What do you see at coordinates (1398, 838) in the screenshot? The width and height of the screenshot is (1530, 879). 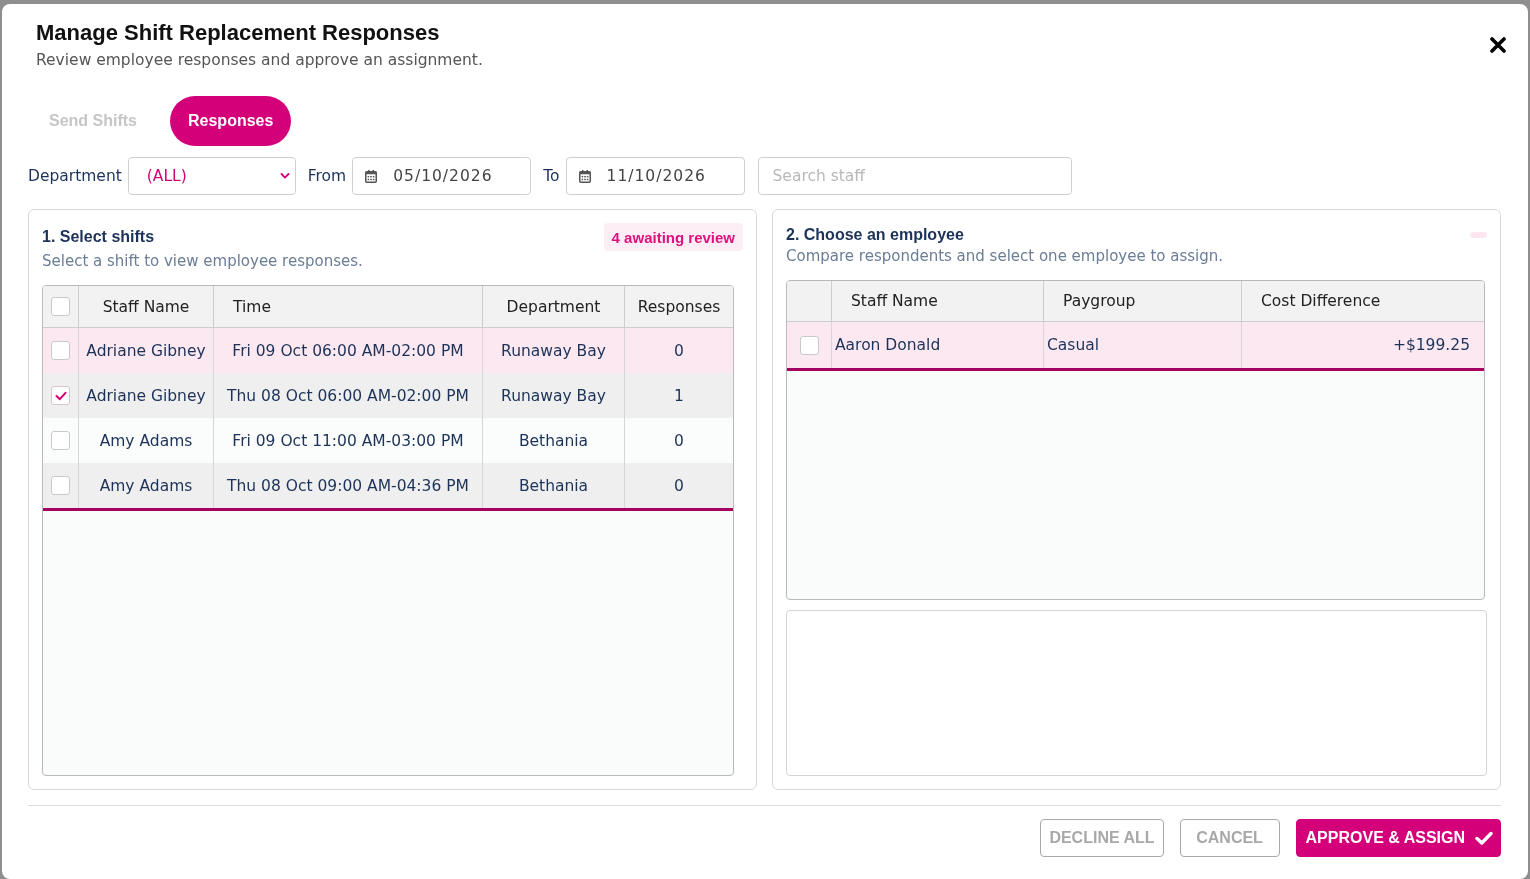 I see `approve-button: APPROVE & ASSIGN` at bounding box center [1398, 838].